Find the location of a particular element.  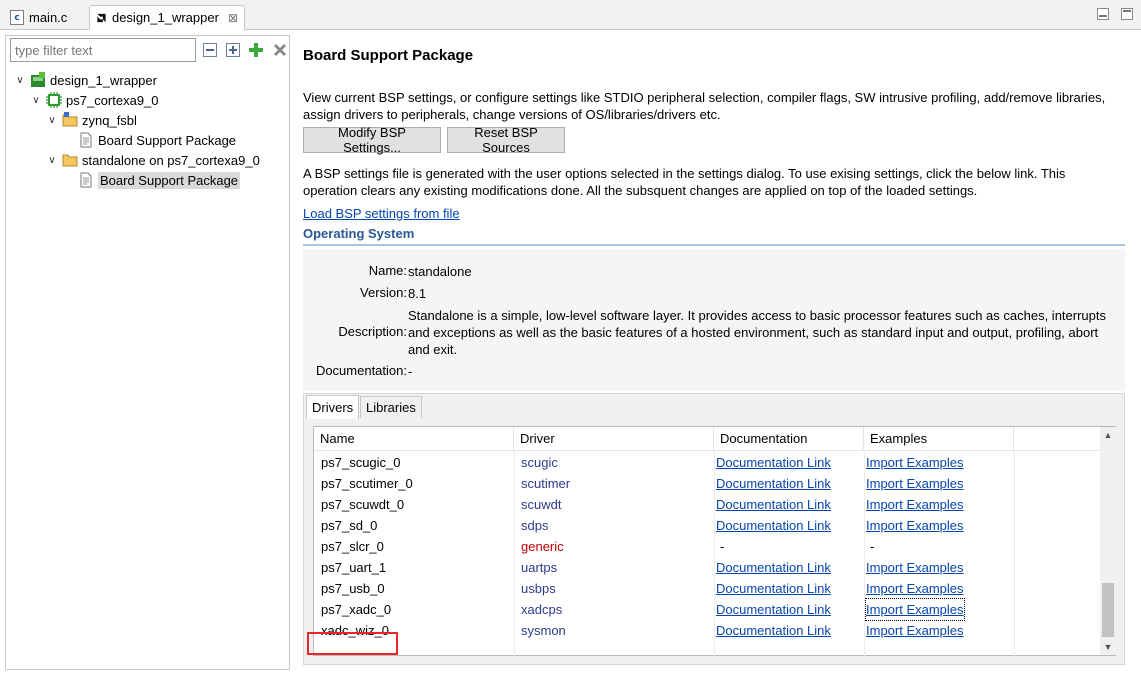

tab-main-c: c main.c is located at coordinates (45, 17).